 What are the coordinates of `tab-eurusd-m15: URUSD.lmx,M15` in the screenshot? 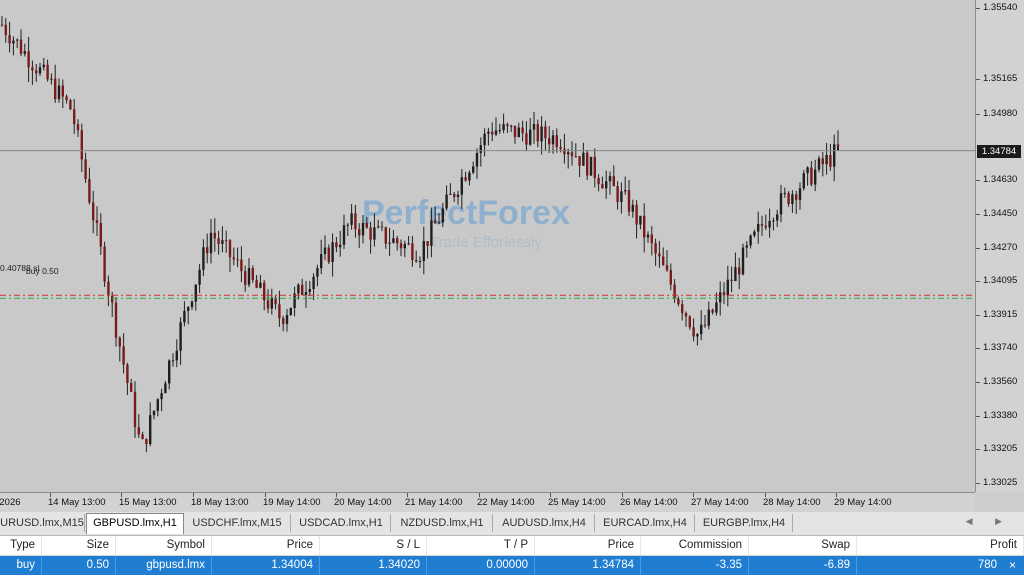 It's located at (42, 523).